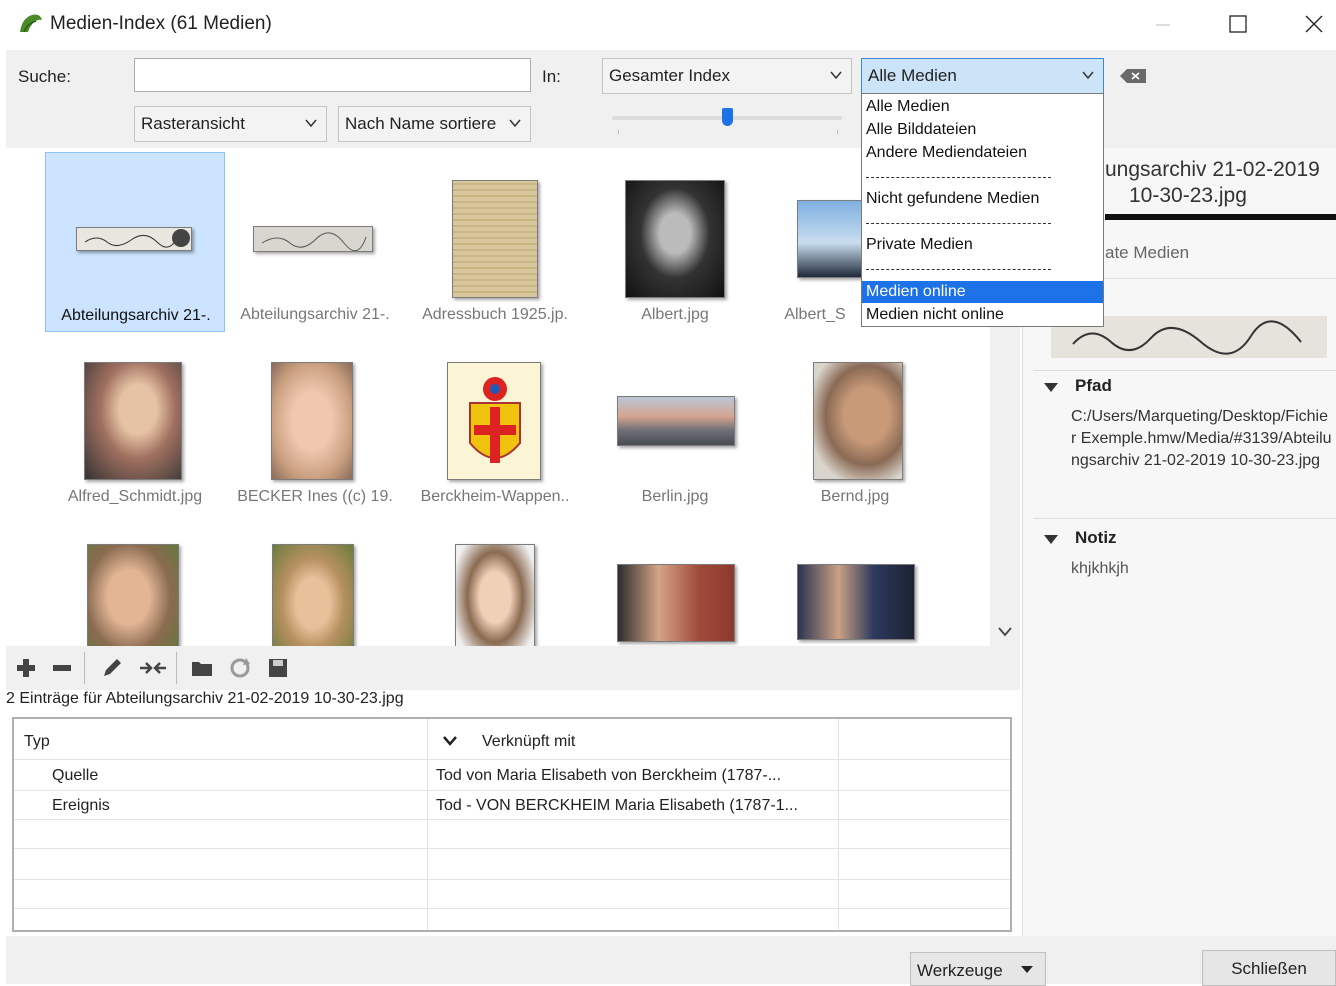 The width and height of the screenshot is (1336, 986). Describe the element at coordinates (675, 314) in the screenshot. I see `media-caption: Albert.jpg` at that location.